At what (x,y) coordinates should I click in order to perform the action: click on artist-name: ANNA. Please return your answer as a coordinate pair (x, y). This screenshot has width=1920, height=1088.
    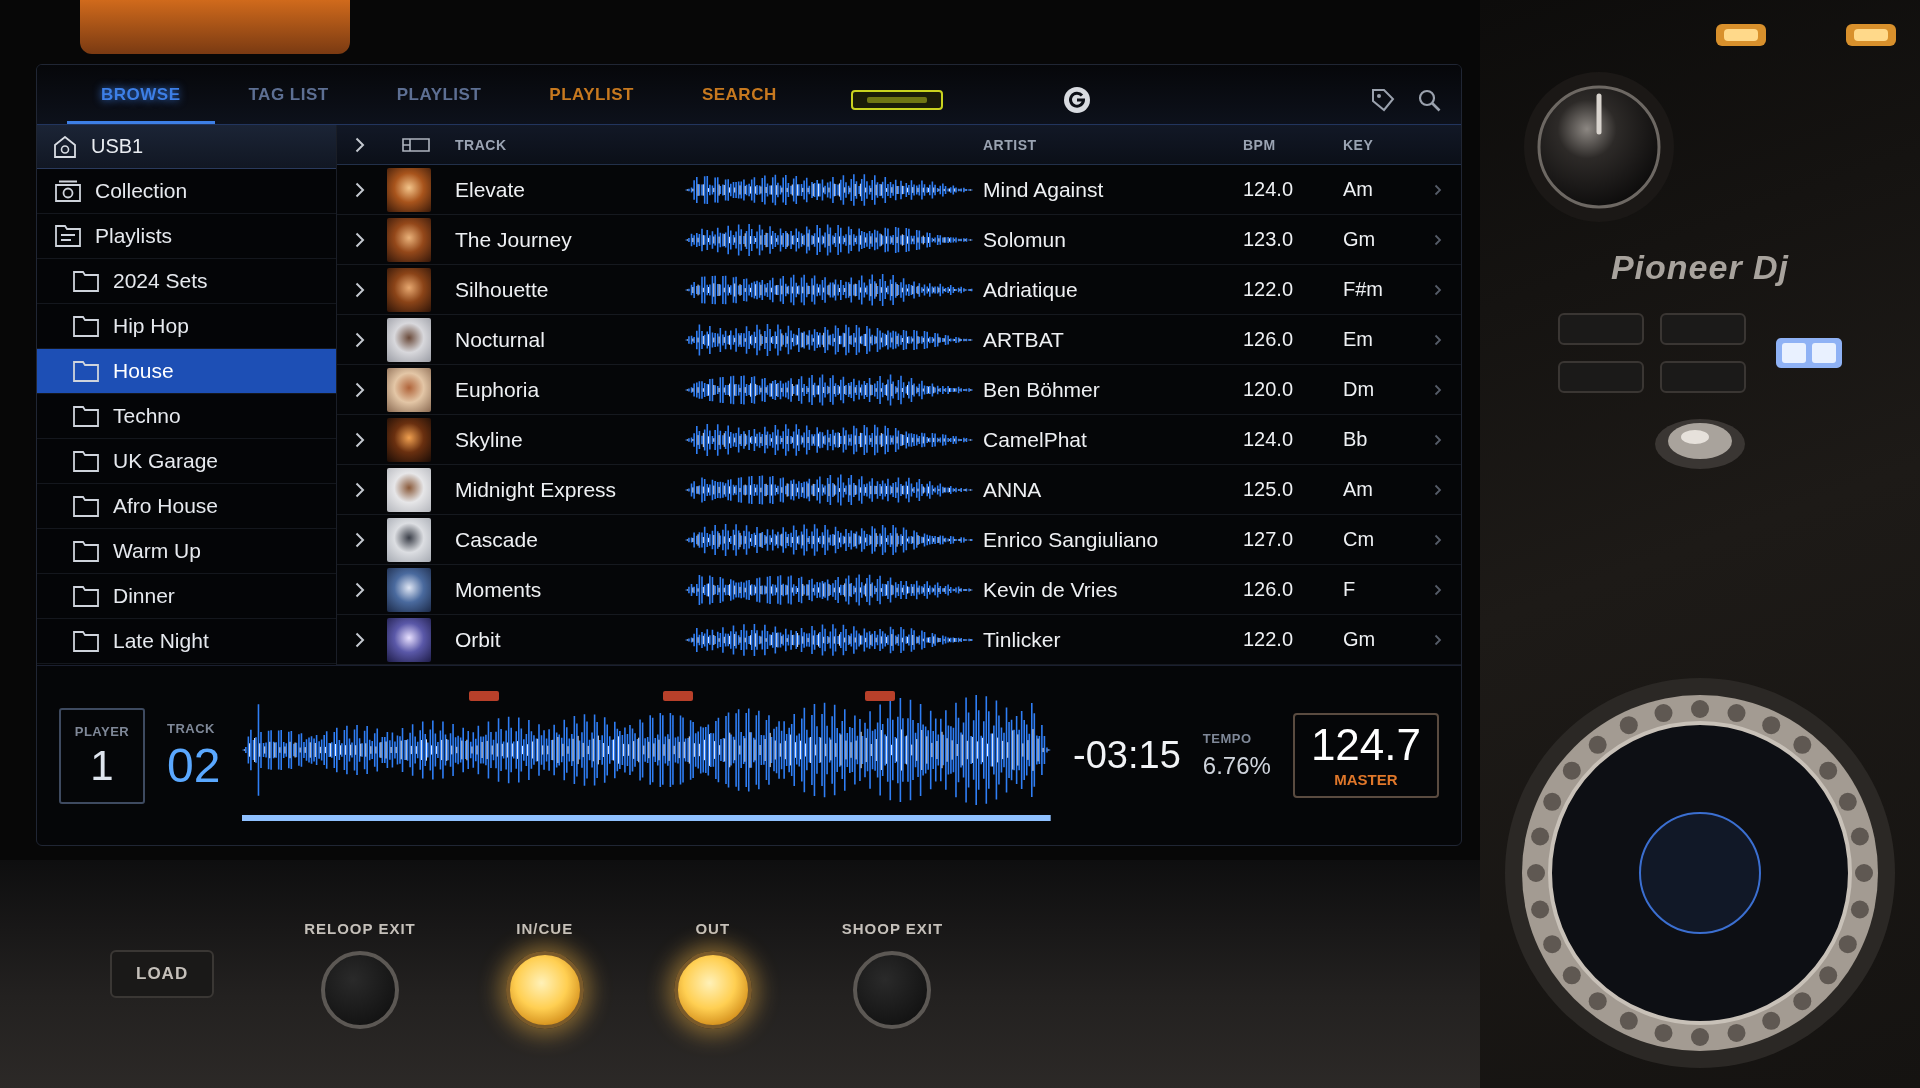
    Looking at the image, I should click on (1013, 489).